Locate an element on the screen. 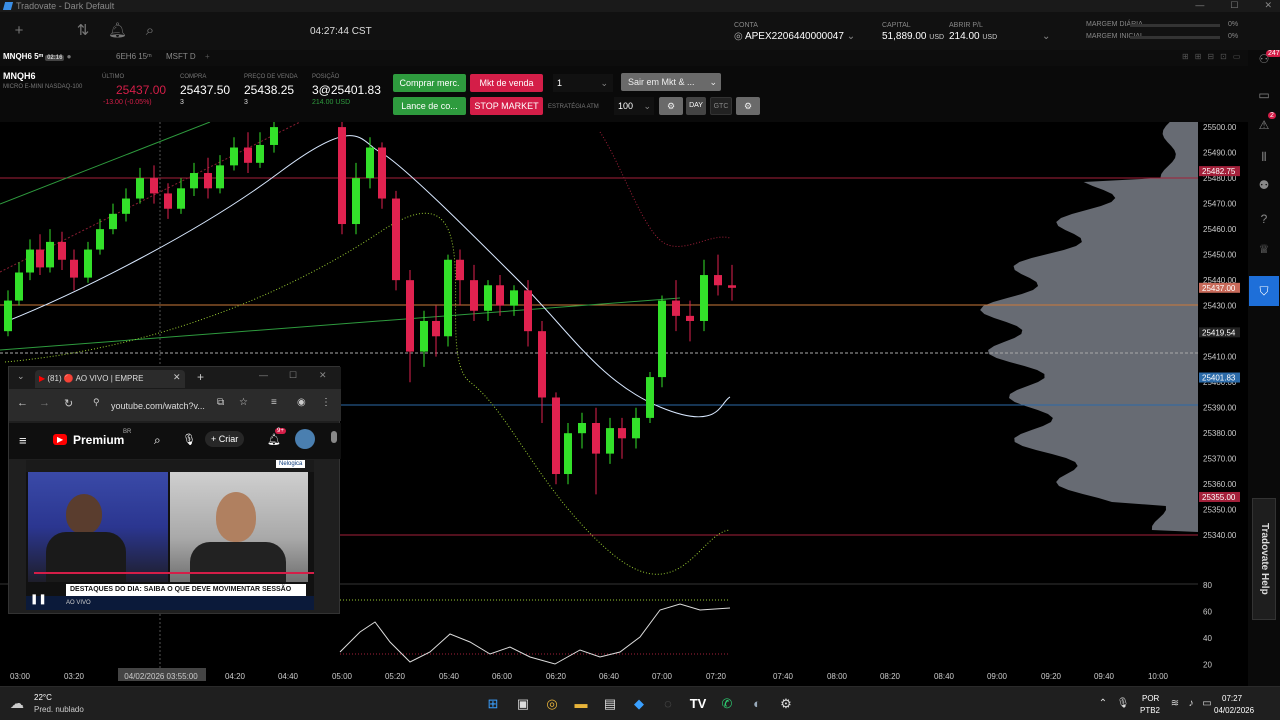 The height and width of the screenshot is (720, 1280). tradingview-icon: TV is located at coordinates (698, 704).